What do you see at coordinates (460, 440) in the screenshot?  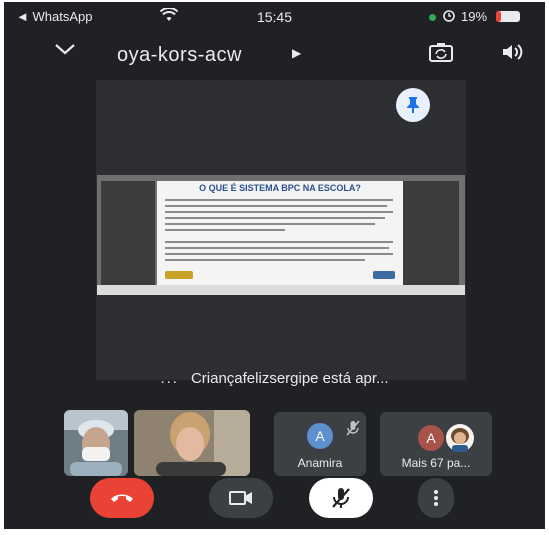 I see `participant-photo-avatar` at bounding box center [460, 440].